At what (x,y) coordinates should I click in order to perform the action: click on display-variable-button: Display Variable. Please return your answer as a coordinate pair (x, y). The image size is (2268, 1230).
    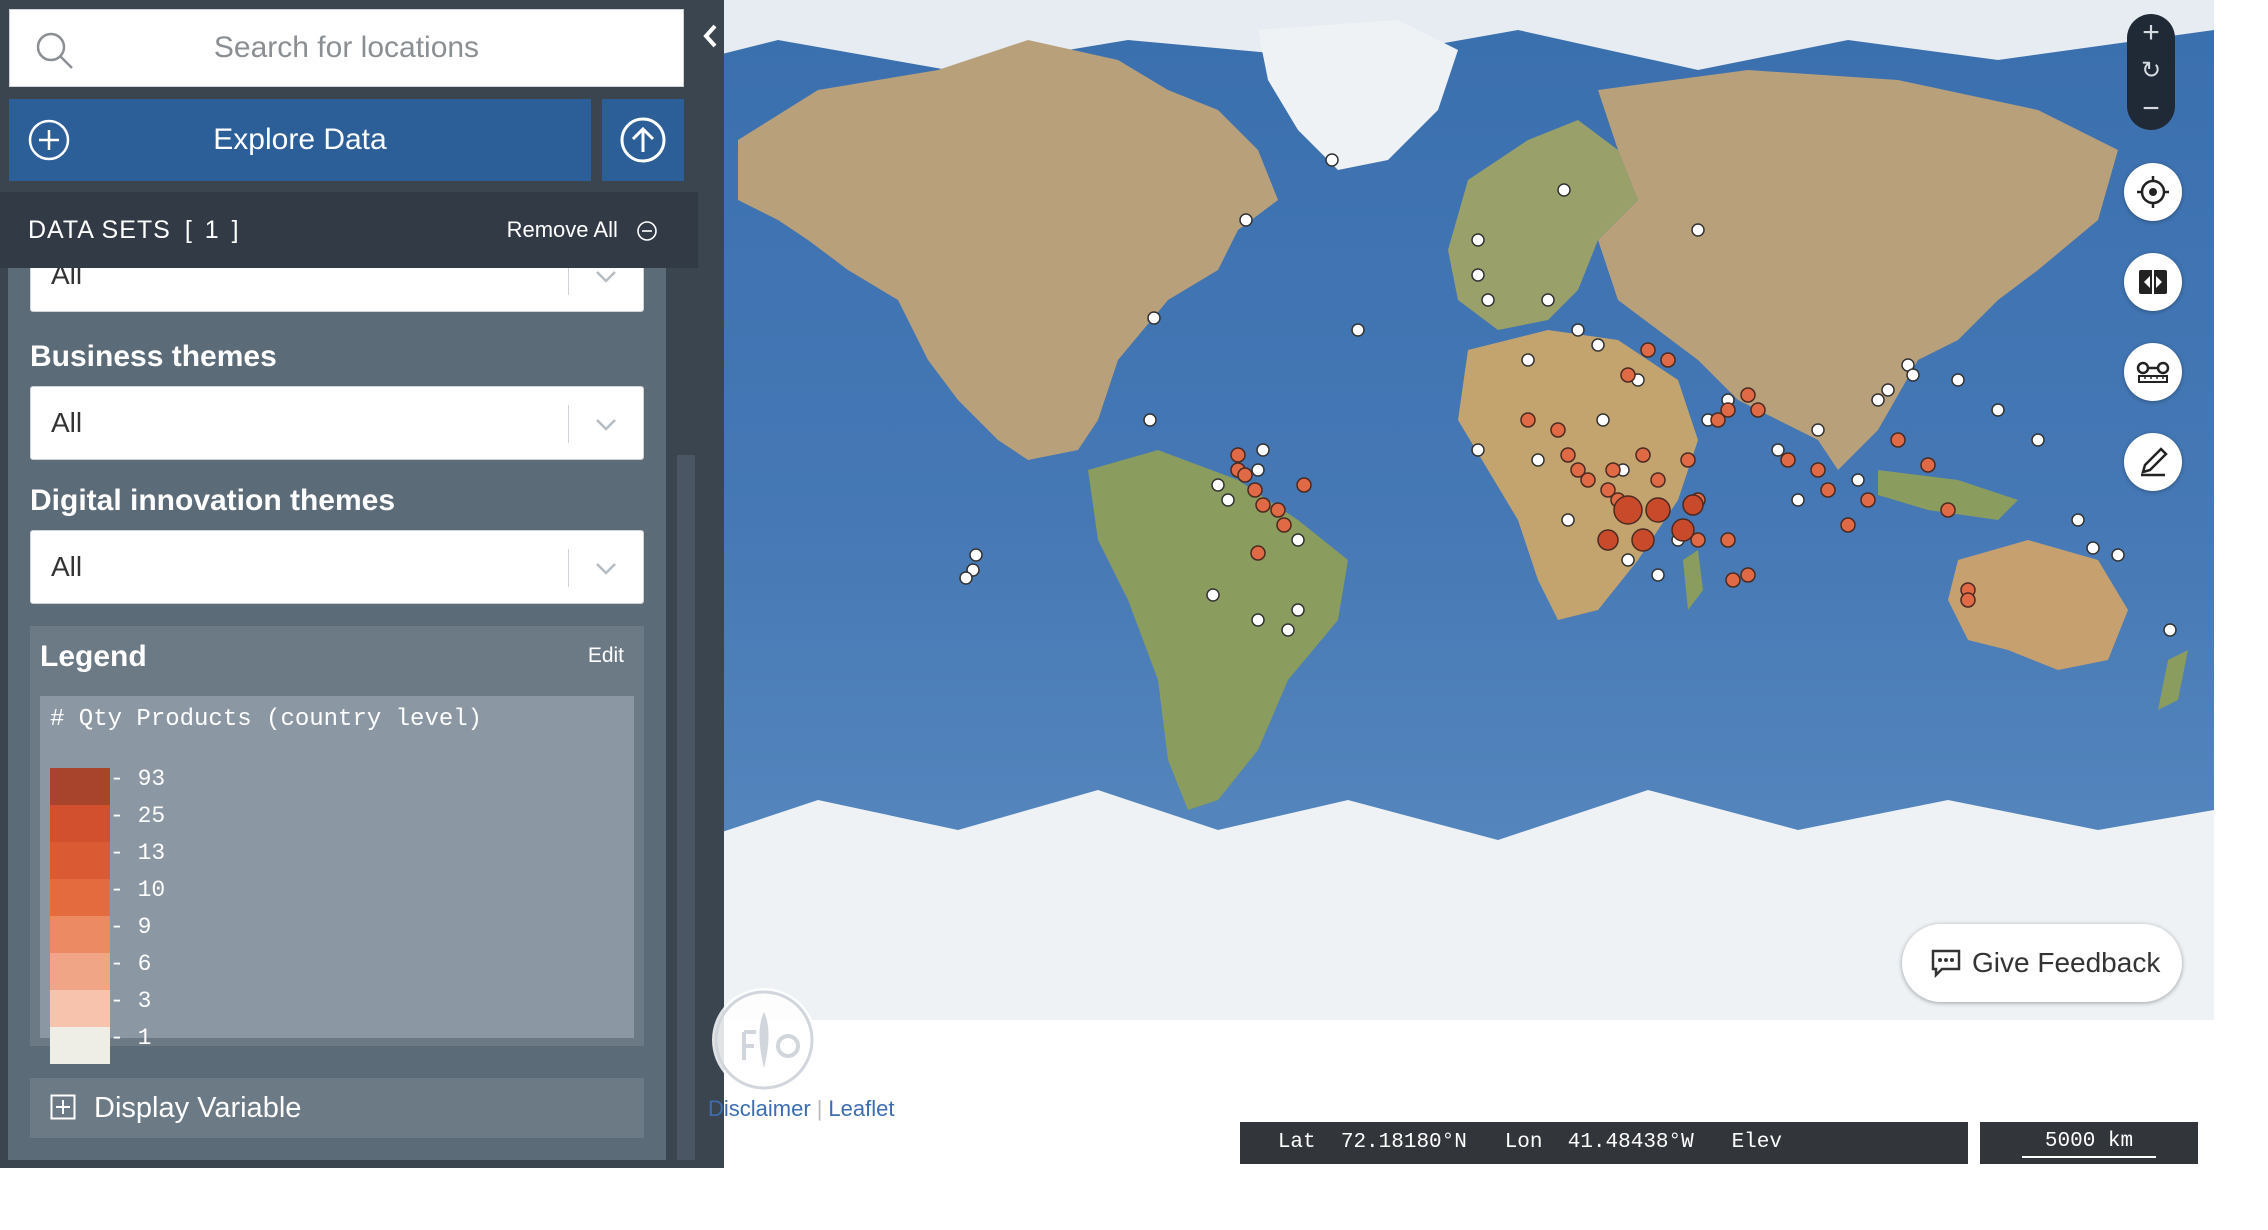
    Looking at the image, I should click on (337, 1108).